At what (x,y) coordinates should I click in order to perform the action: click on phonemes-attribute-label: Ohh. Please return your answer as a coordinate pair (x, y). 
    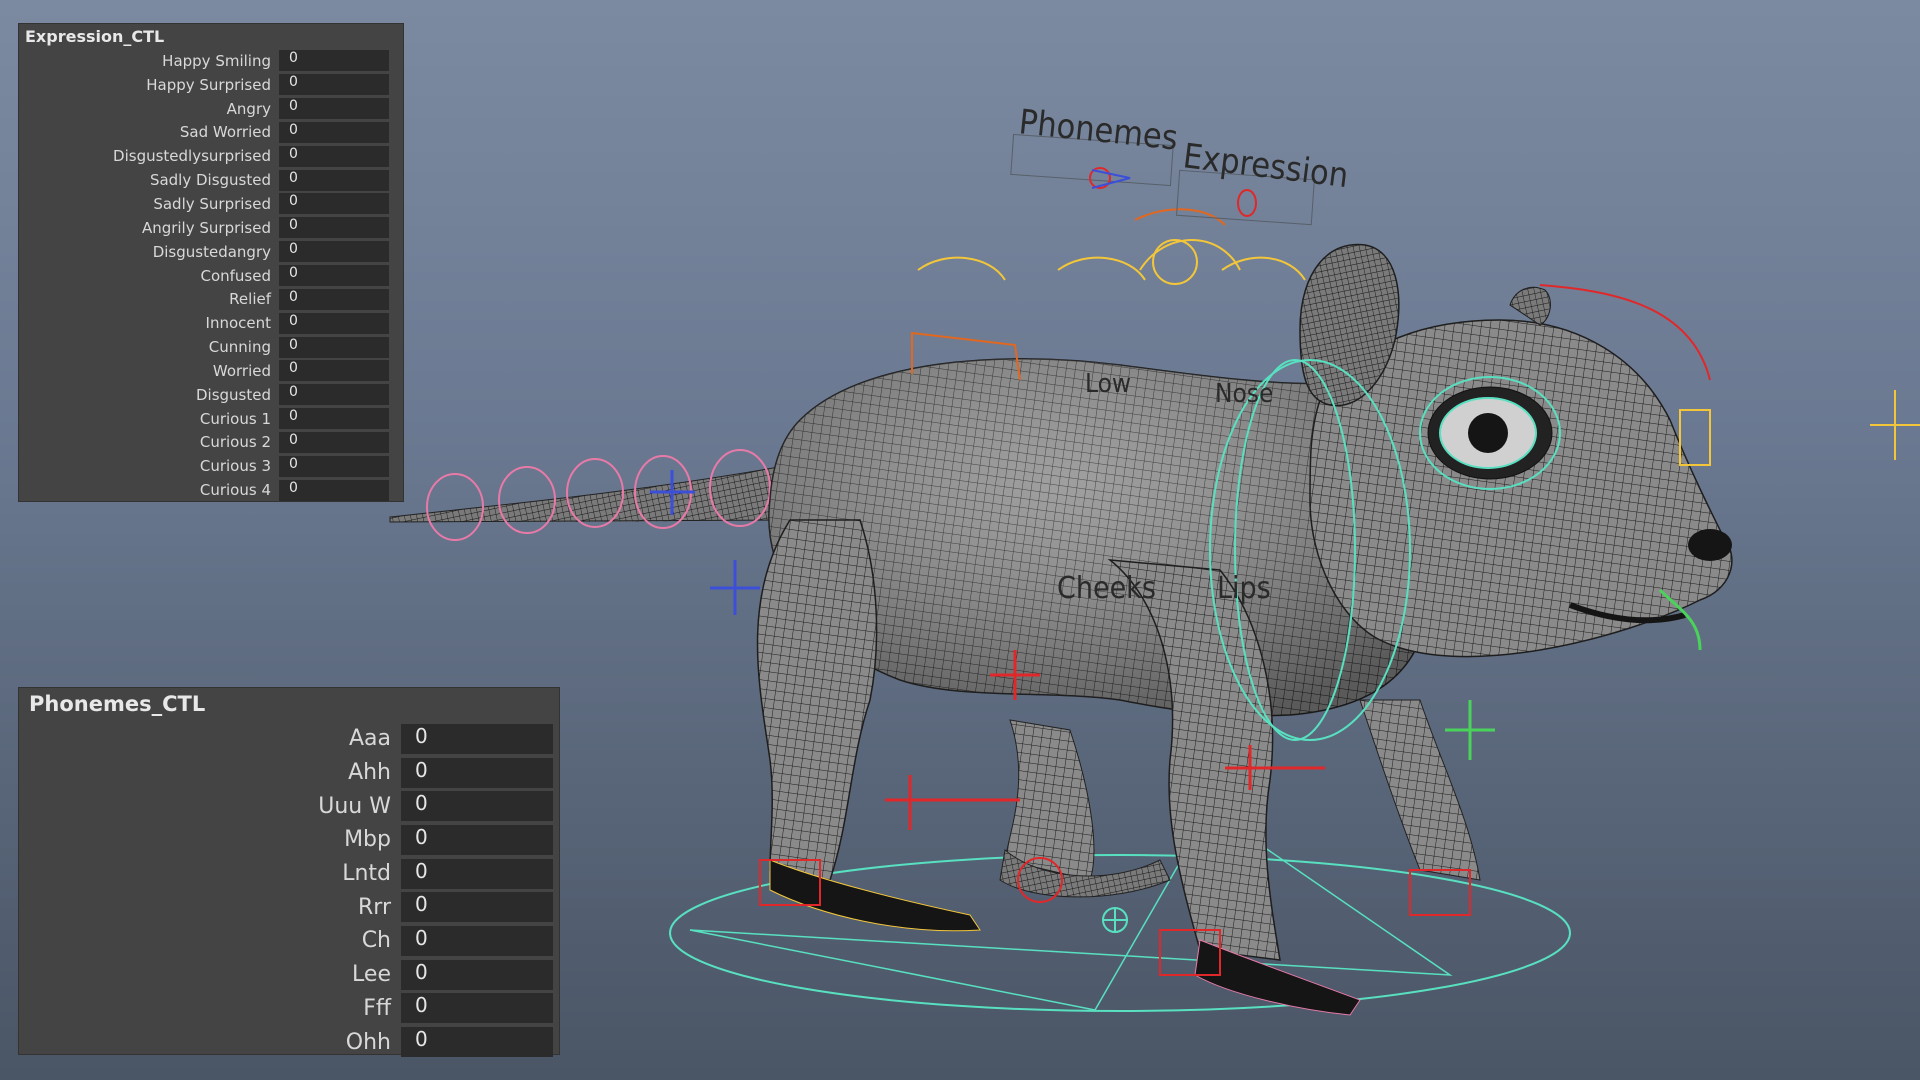
    Looking at the image, I should click on (368, 1042).